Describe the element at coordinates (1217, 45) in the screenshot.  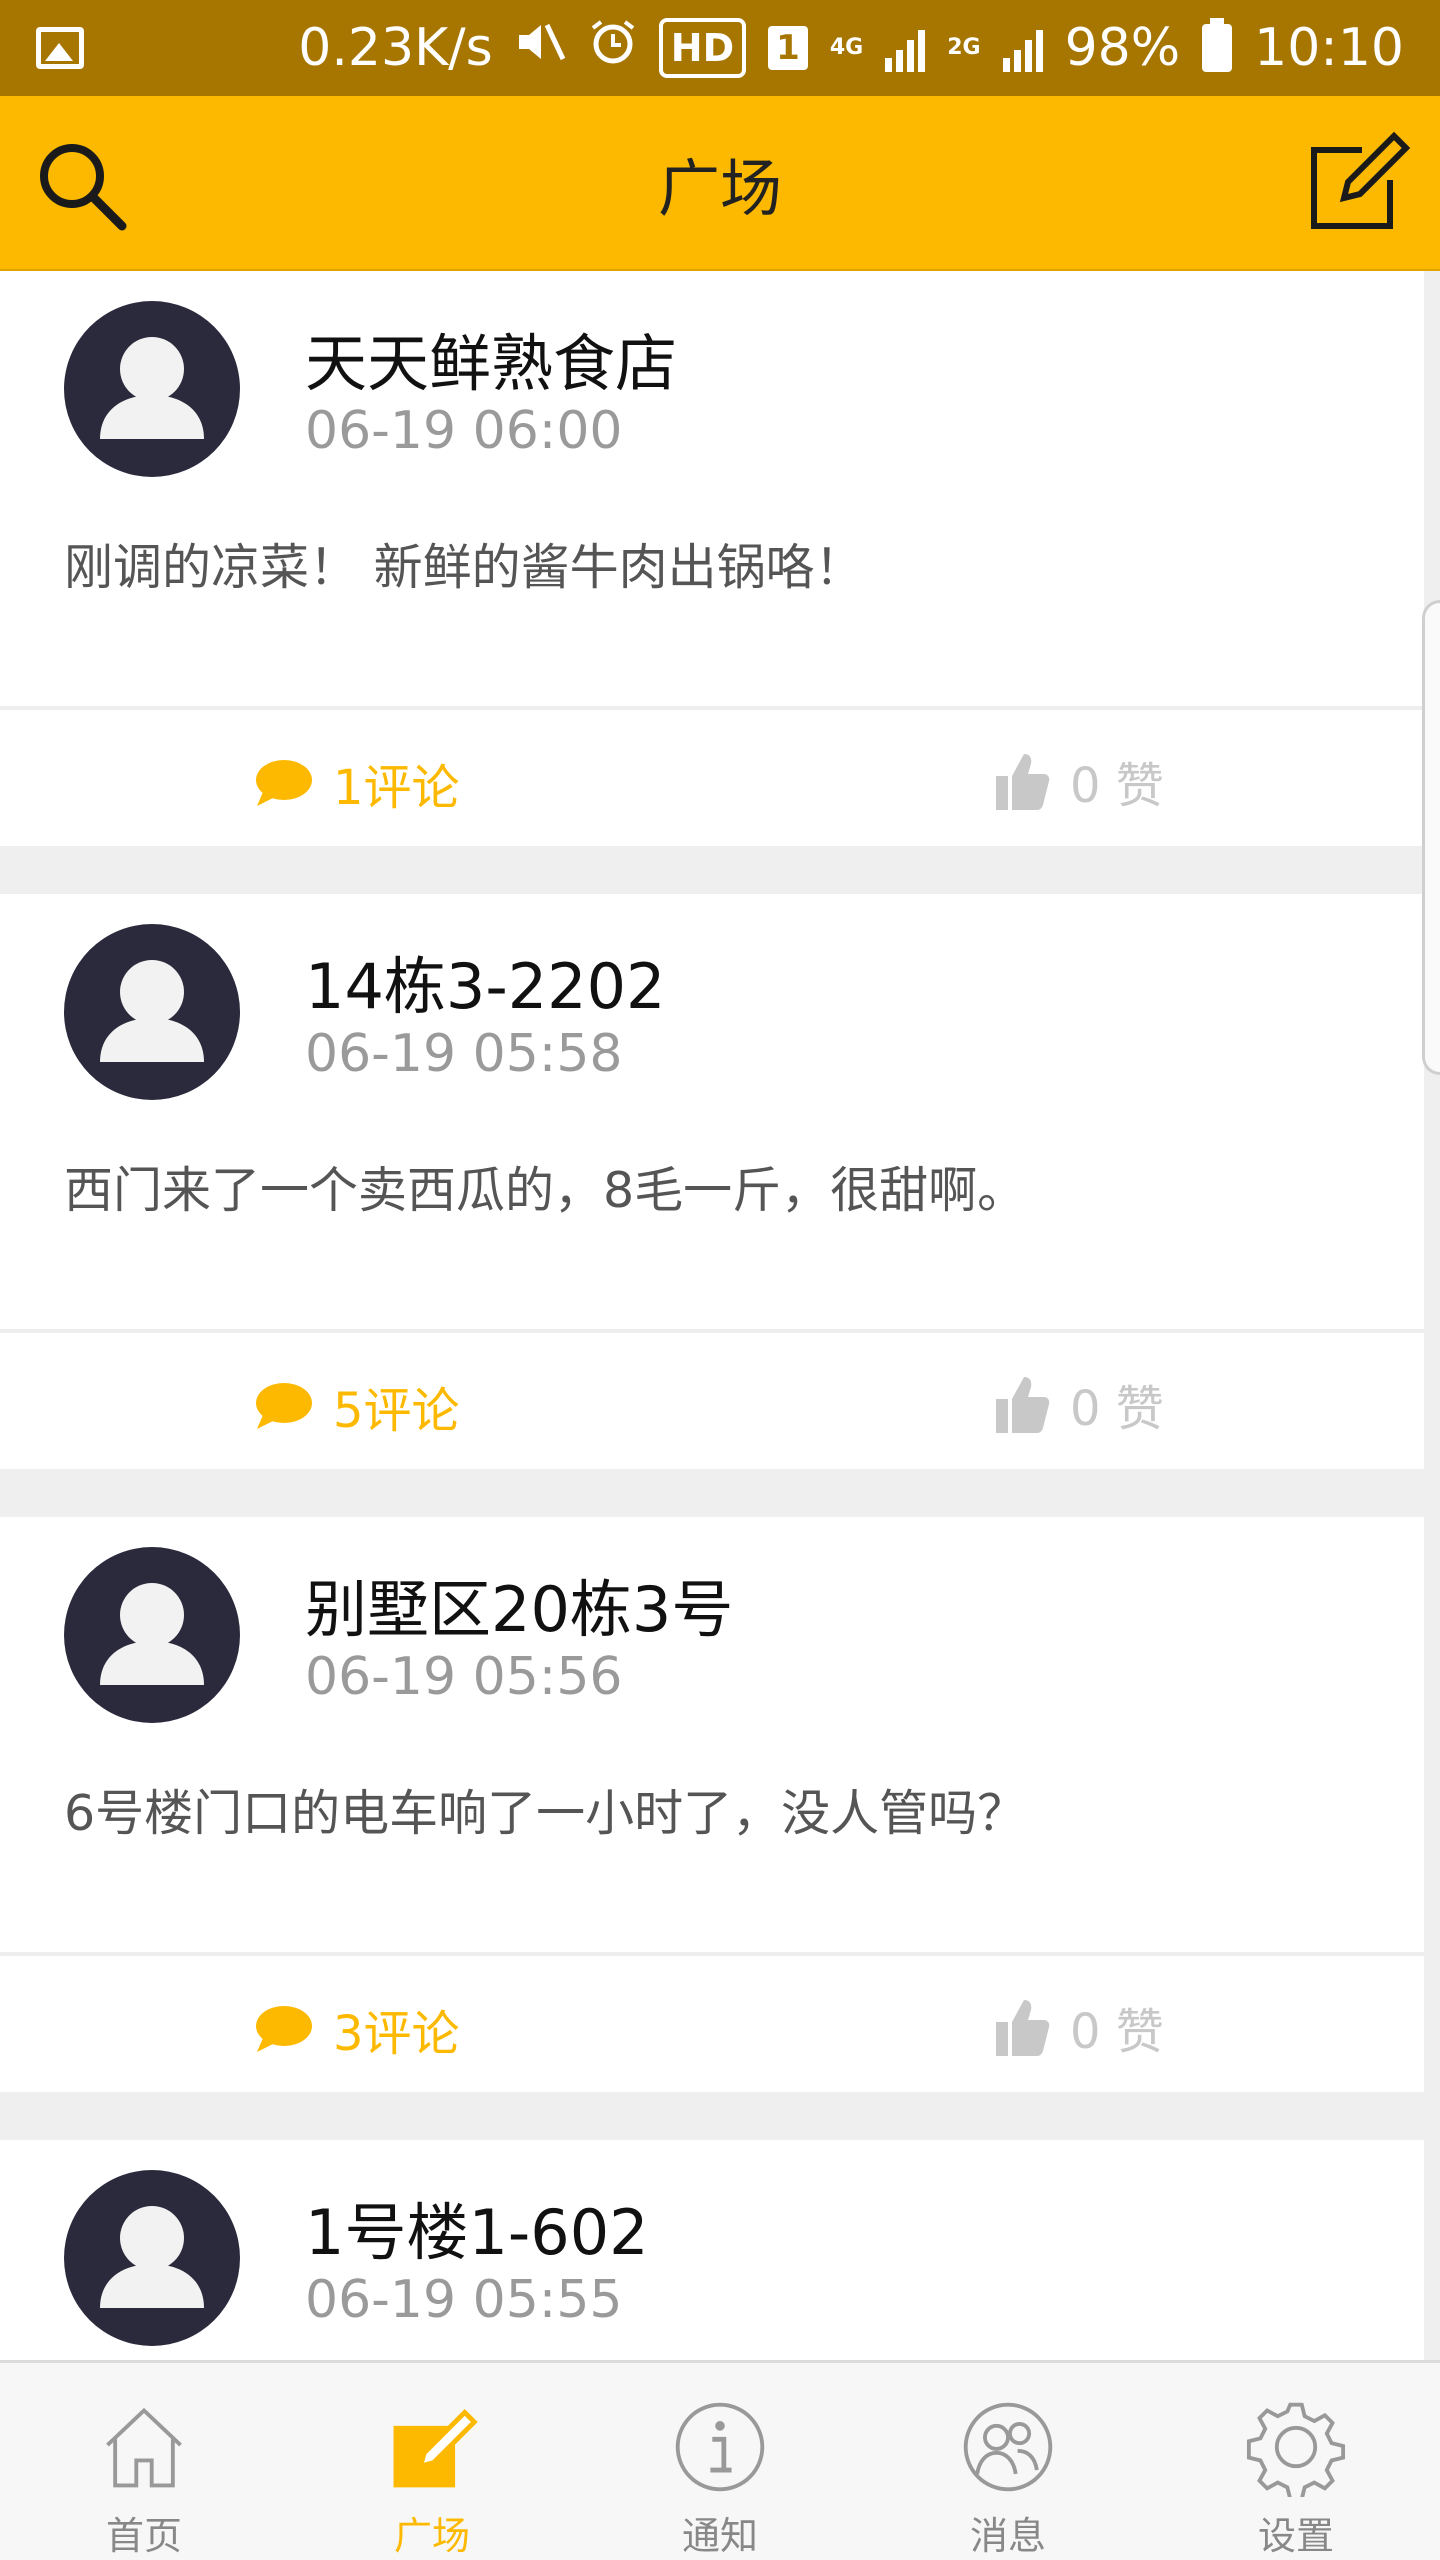
I see `battery-icon` at that location.